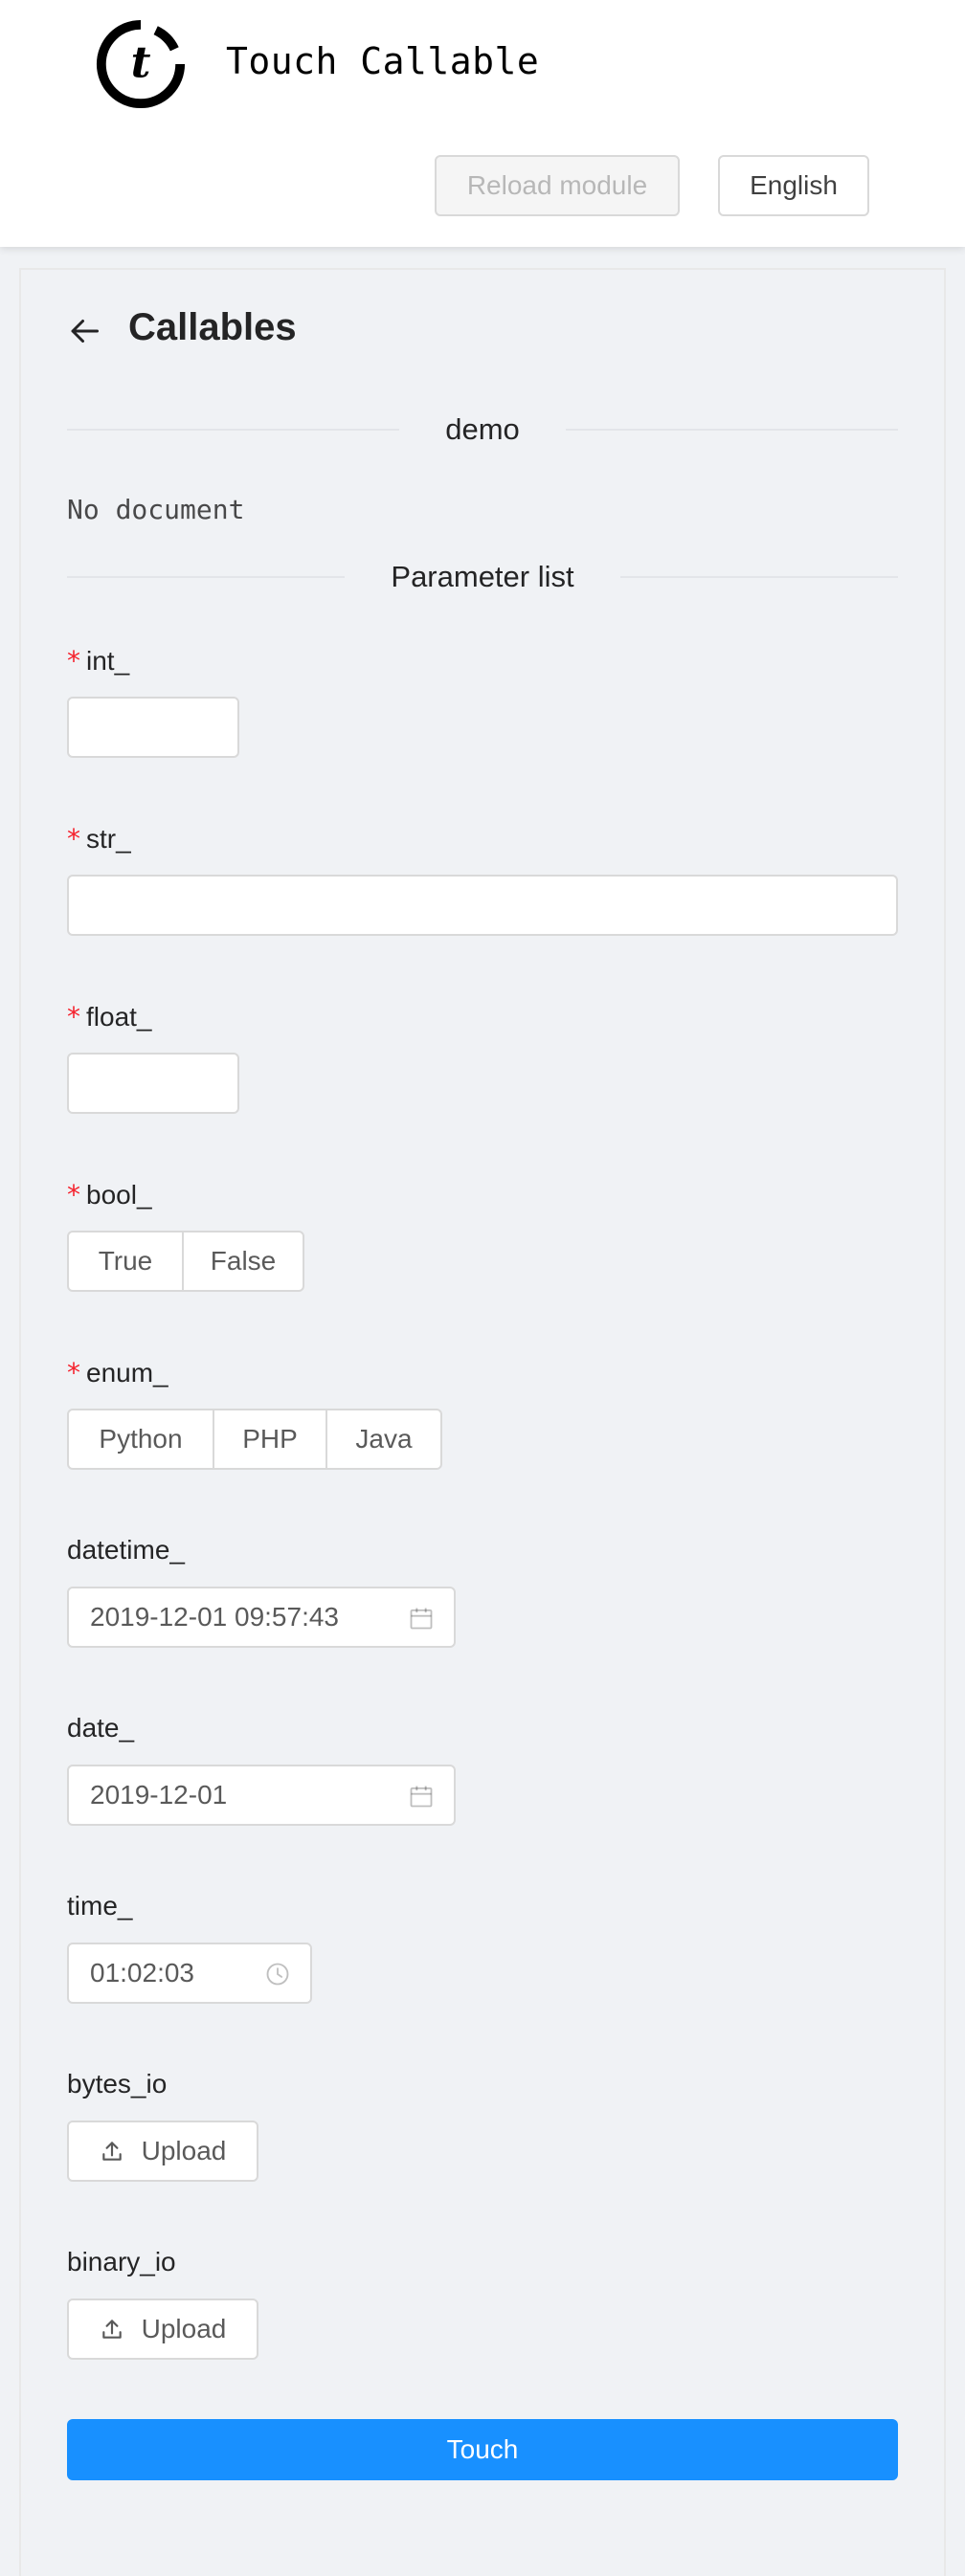 The image size is (965, 2576). Describe the element at coordinates (483, 2449) in the screenshot. I see `touch-button: Touch` at that location.